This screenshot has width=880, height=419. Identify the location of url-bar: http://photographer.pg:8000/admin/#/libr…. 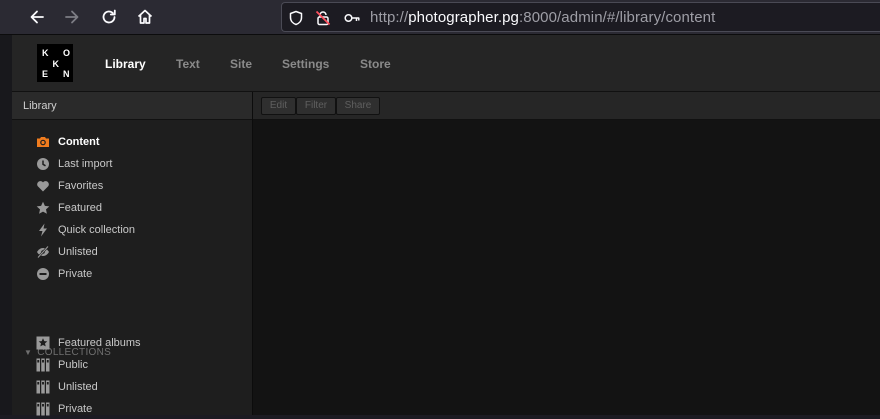
(580, 17).